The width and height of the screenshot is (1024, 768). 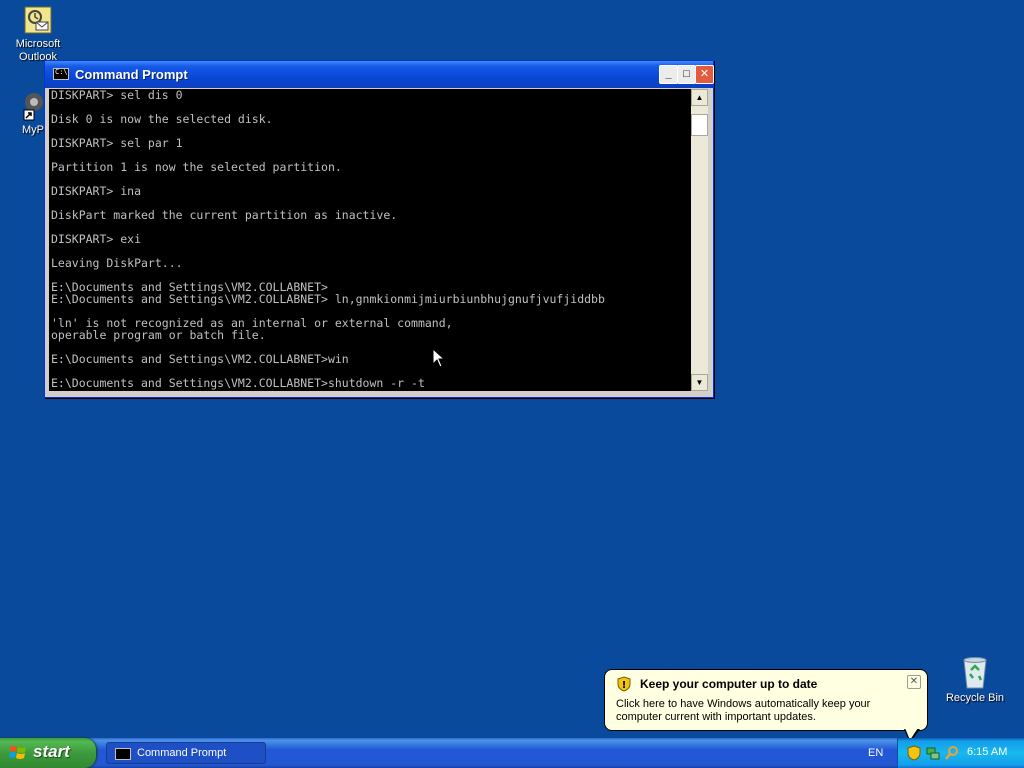 I want to click on start-button: start, so click(x=48, y=753).